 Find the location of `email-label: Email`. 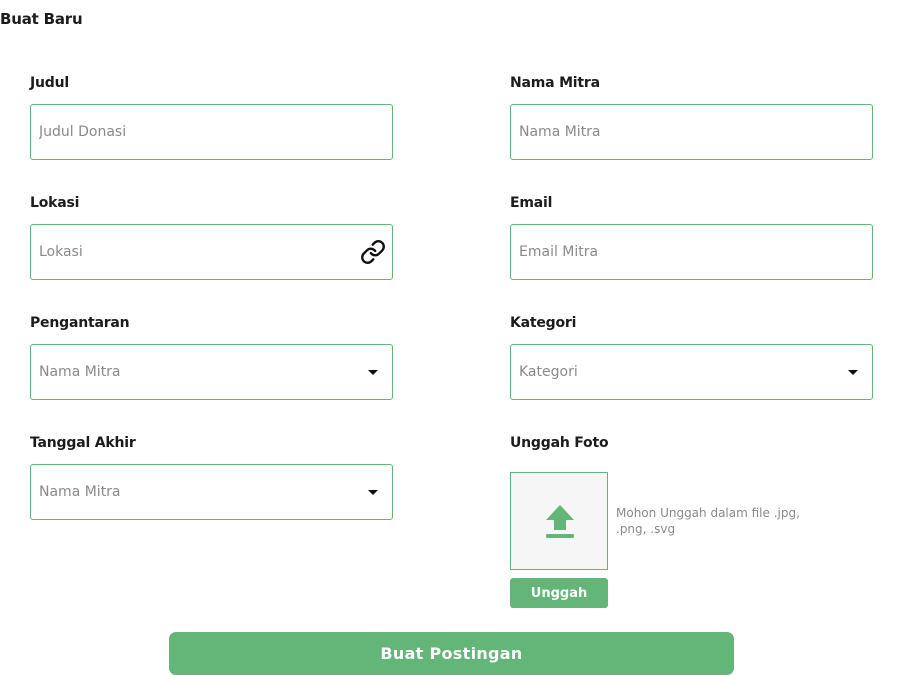

email-label: Email is located at coordinates (531, 203).